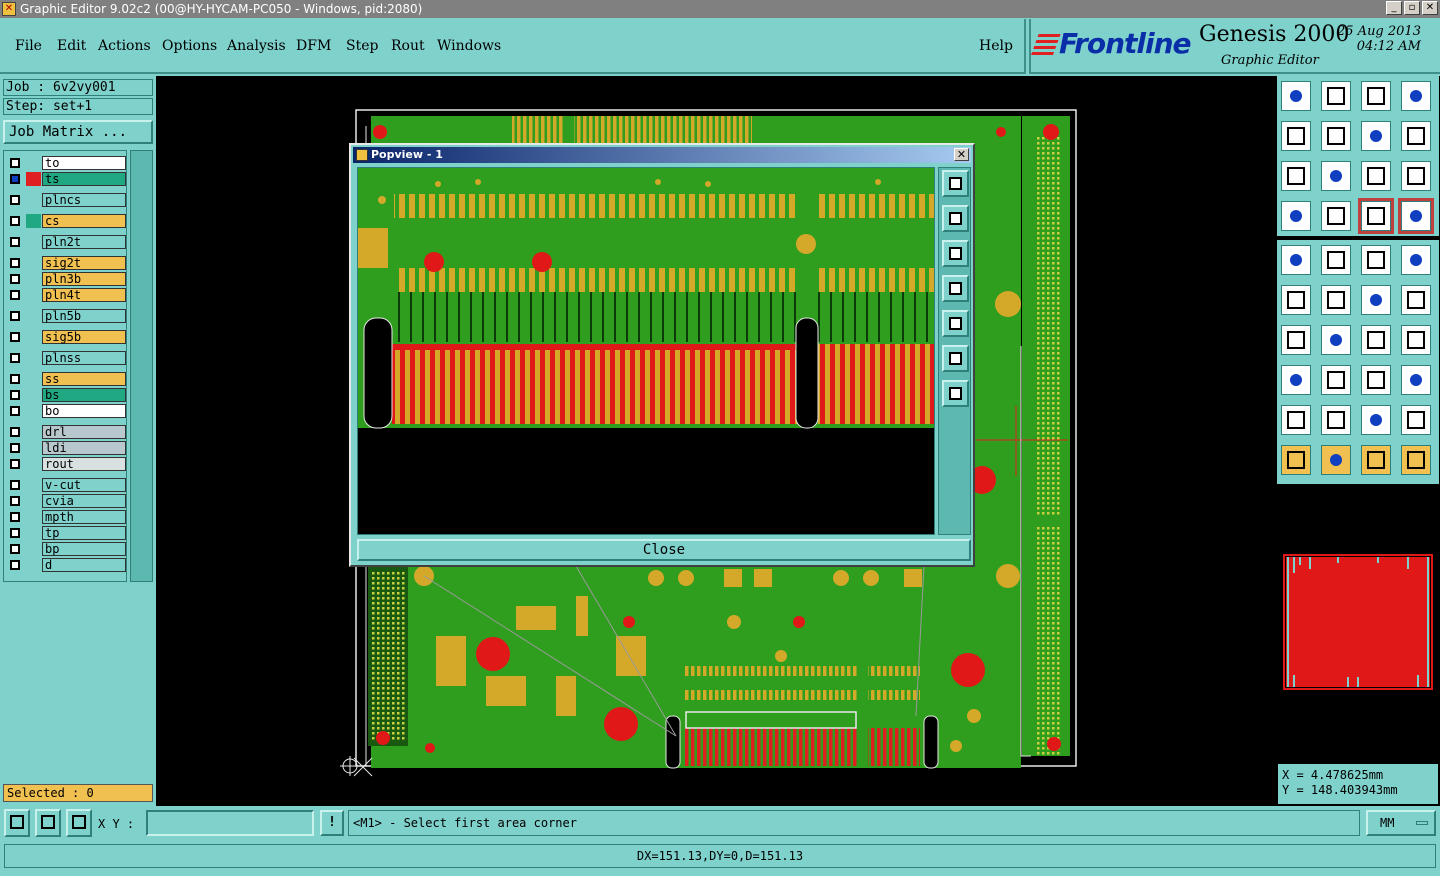 The image size is (1440, 876). I want to click on layer-name: cs, so click(84, 221).